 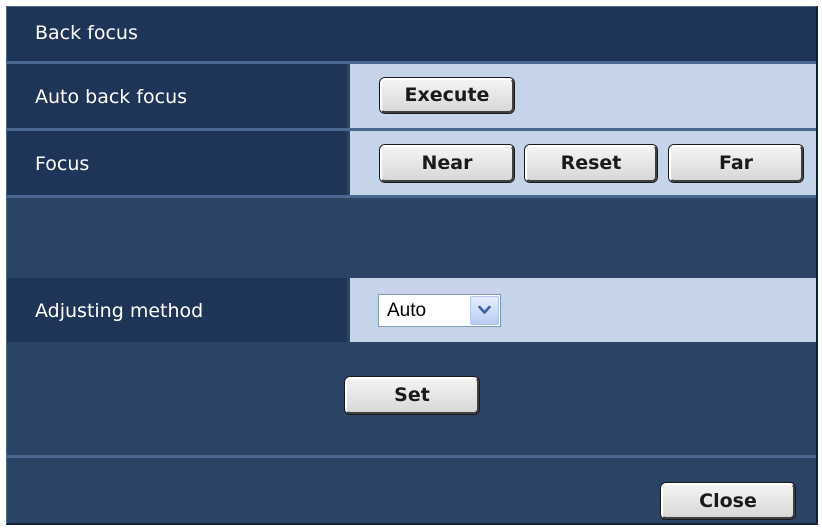 I want to click on dropdown-arrow-button, so click(x=484, y=310).